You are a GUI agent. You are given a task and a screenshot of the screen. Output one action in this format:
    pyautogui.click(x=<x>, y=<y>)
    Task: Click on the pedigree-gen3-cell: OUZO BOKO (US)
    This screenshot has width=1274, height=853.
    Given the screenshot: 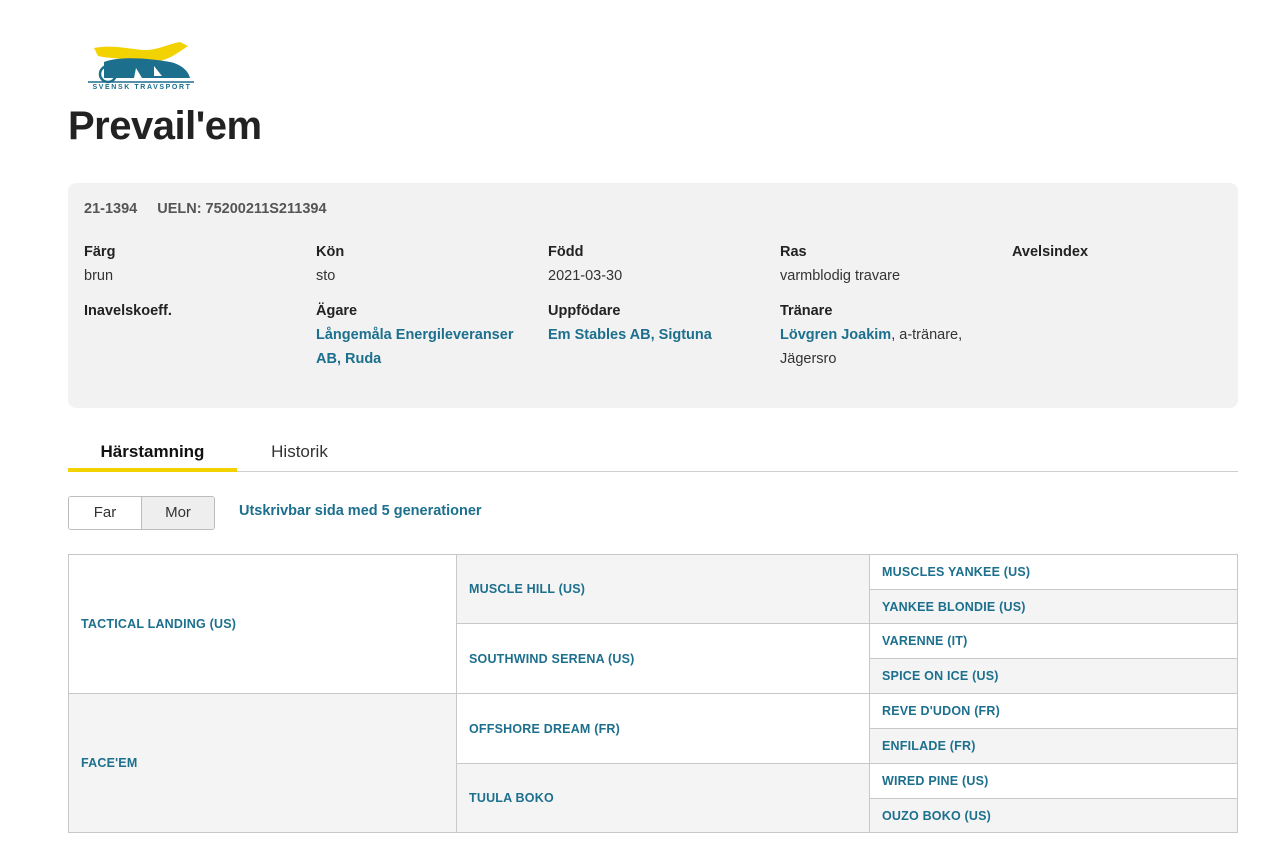 What is the action you would take?
    pyautogui.click(x=1053, y=815)
    